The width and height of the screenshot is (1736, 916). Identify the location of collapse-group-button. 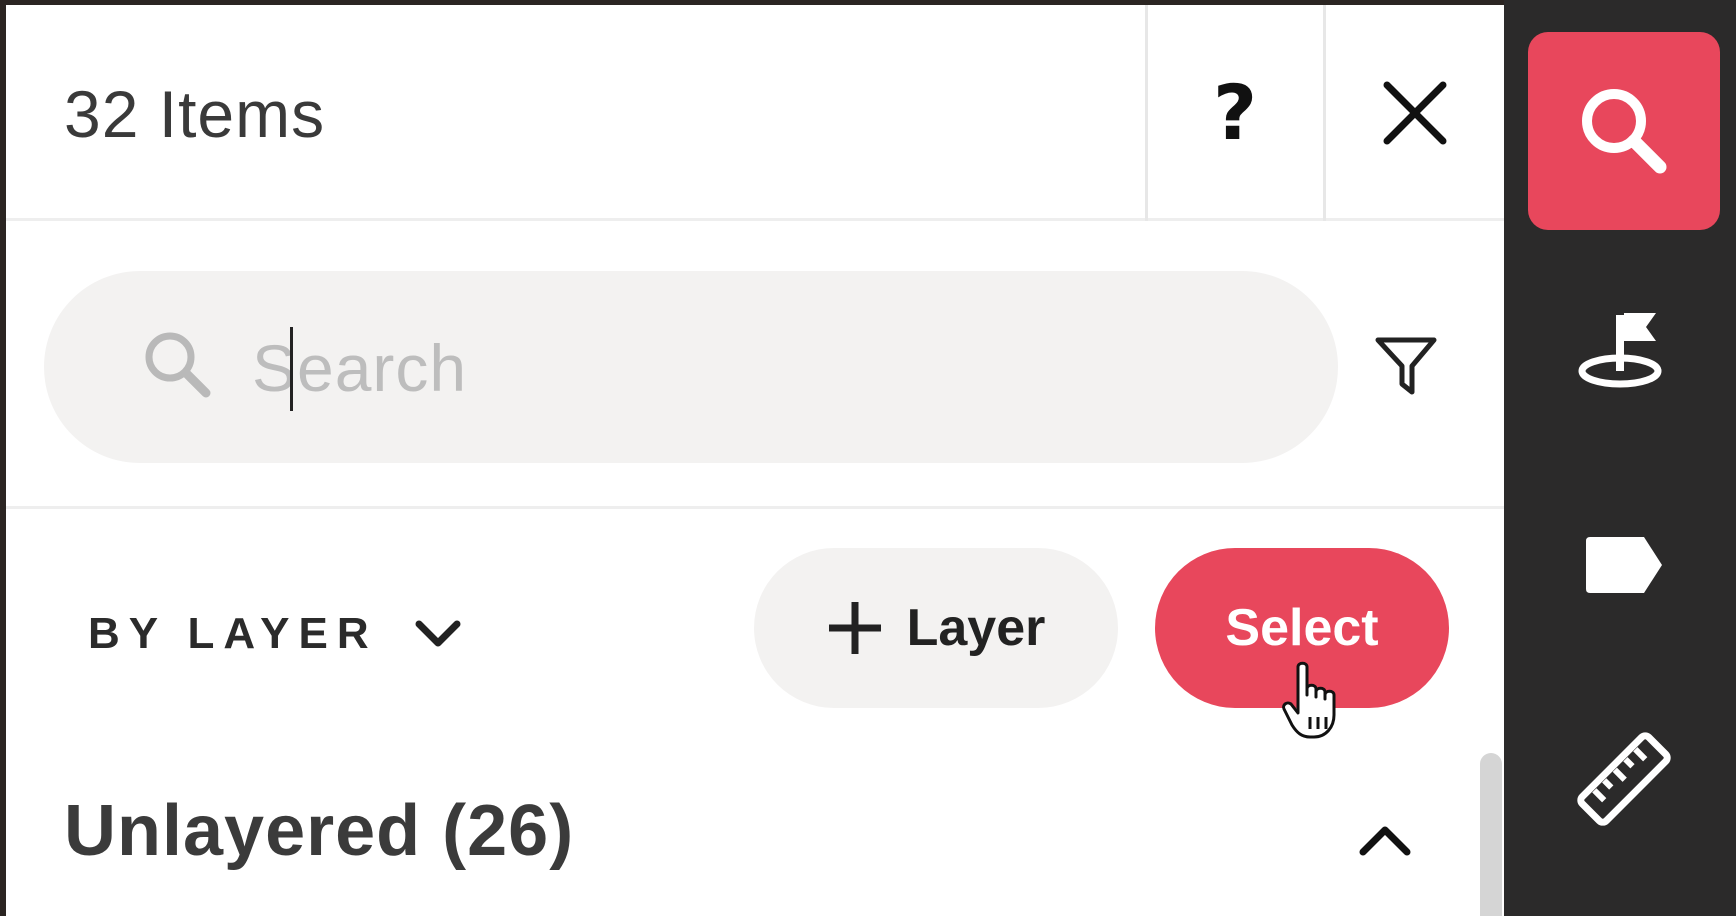
(1385, 840).